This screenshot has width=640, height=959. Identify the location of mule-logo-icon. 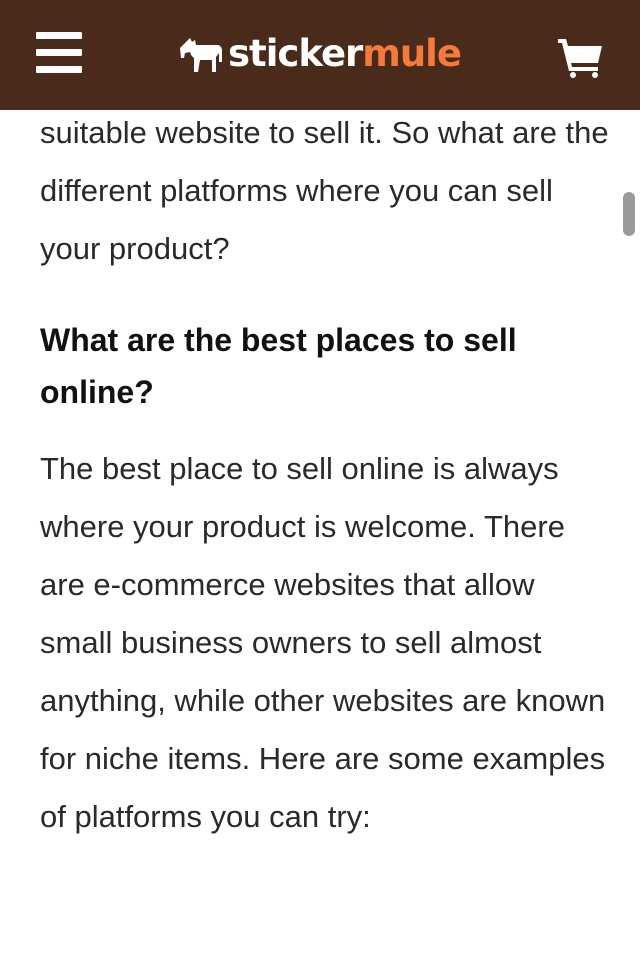
(201, 55).